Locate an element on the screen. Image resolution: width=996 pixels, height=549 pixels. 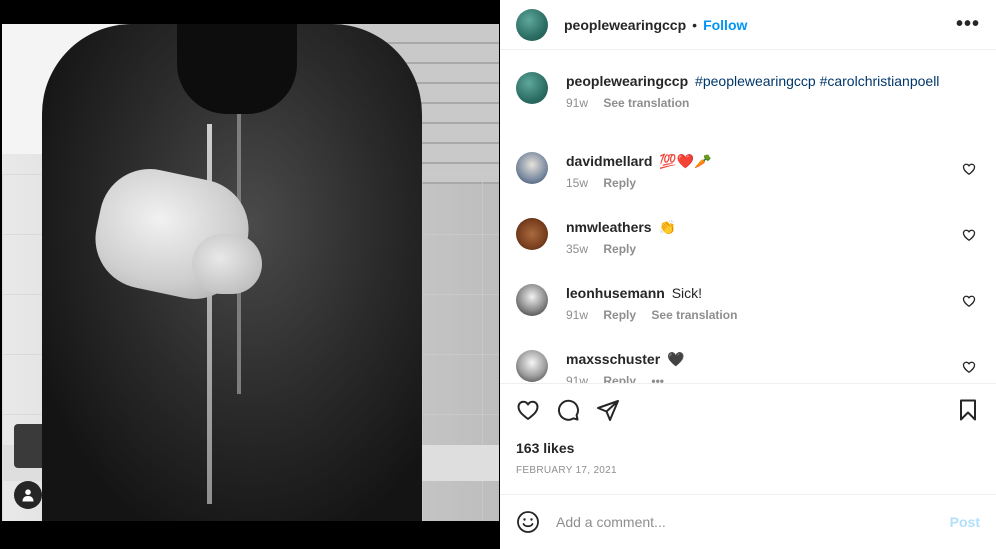
comment-row: maxsschuster 🖤 91w Reply ••• is located at coordinates (748, 355).